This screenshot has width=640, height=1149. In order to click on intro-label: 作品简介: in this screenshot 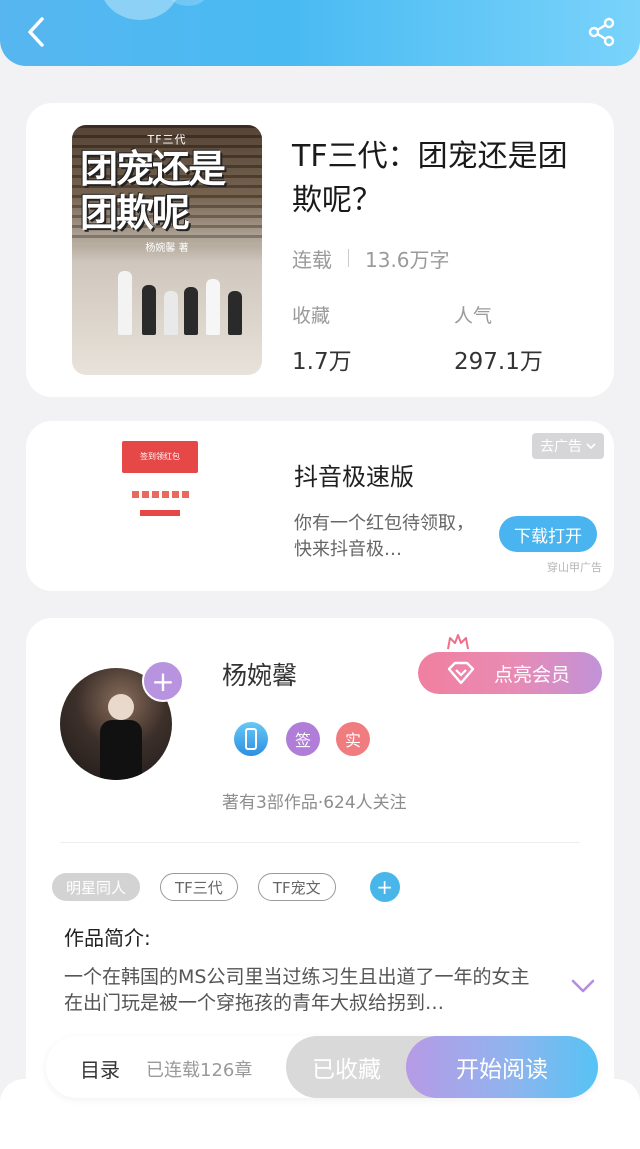, I will do `click(107, 938)`.